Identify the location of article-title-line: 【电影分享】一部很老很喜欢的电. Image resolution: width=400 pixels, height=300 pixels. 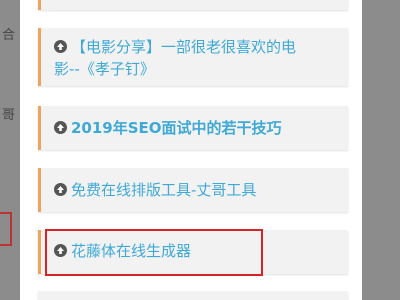
(184, 47).